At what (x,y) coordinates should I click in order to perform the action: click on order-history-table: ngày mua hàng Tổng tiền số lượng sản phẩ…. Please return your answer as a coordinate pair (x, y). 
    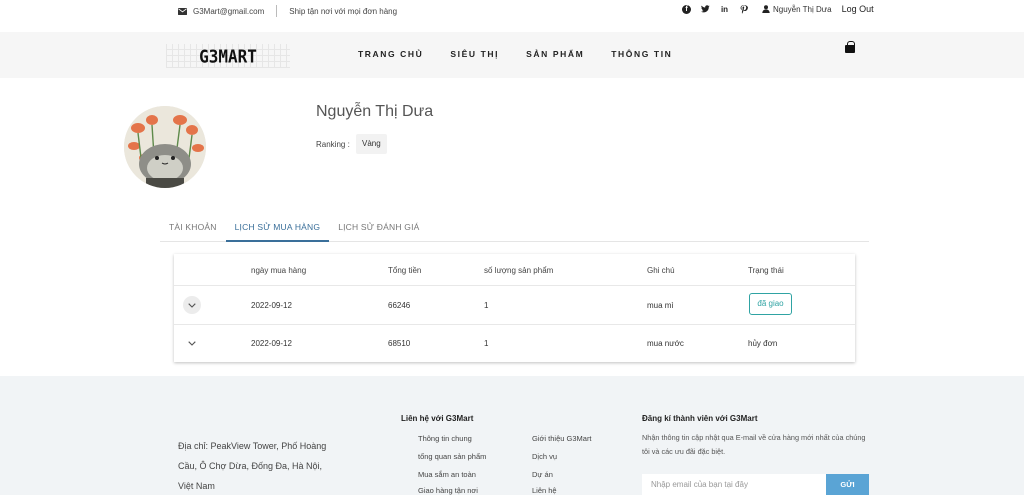
    Looking at the image, I should click on (514, 308).